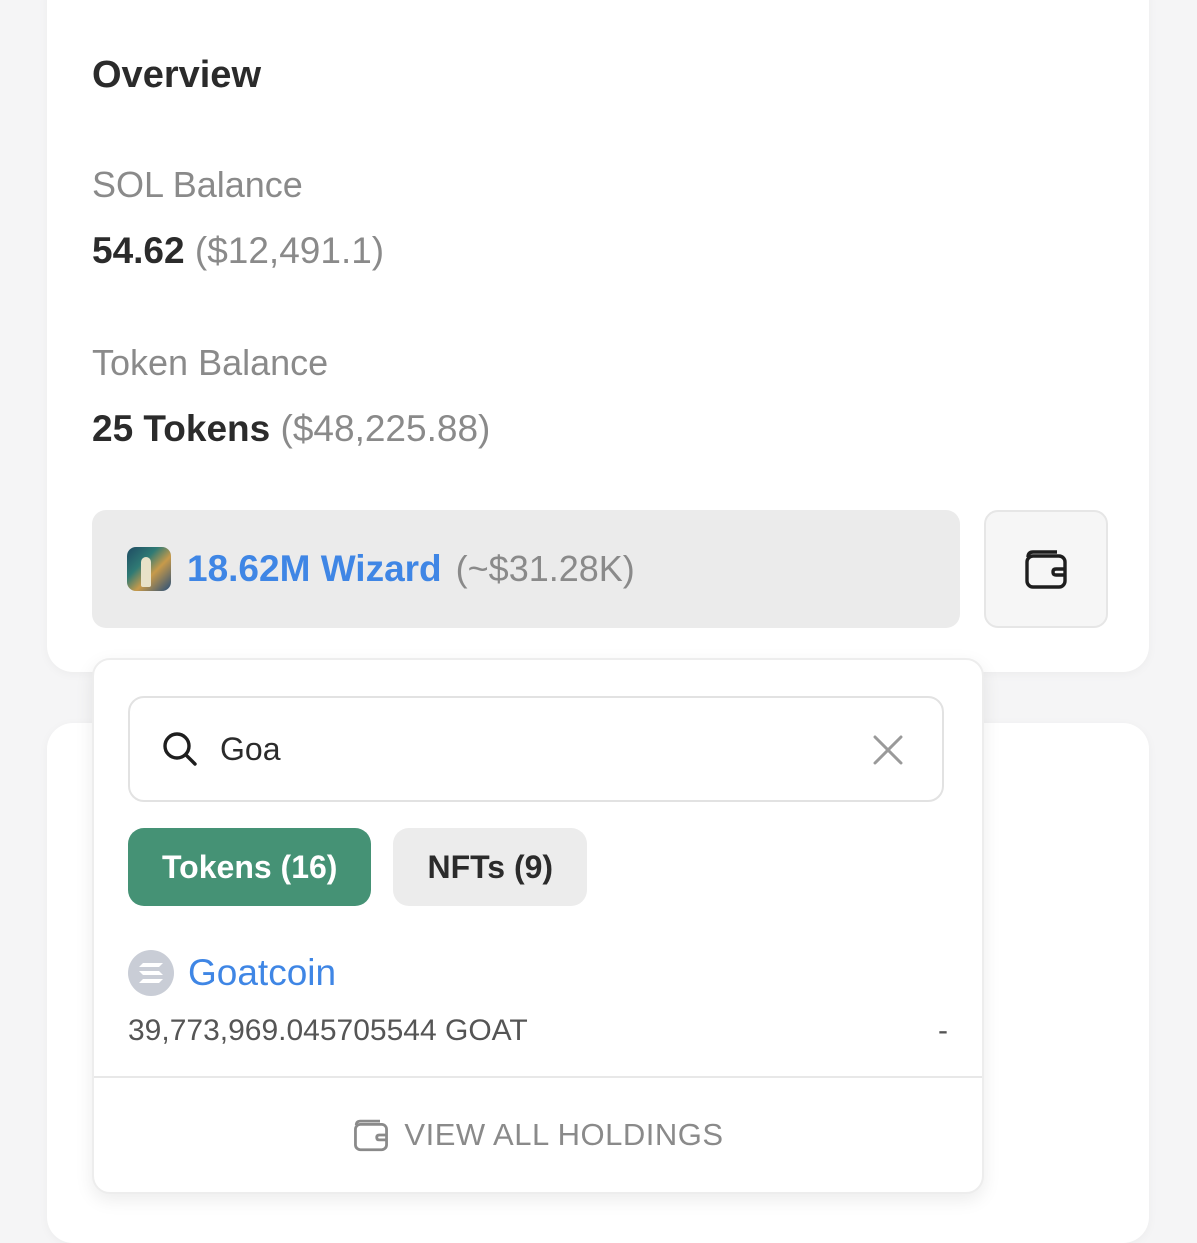 The width and height of the screenshot is (1197, 1243). I want to click on sol-balance-value: 54.62 ($12,491.1), so click(238, 251).